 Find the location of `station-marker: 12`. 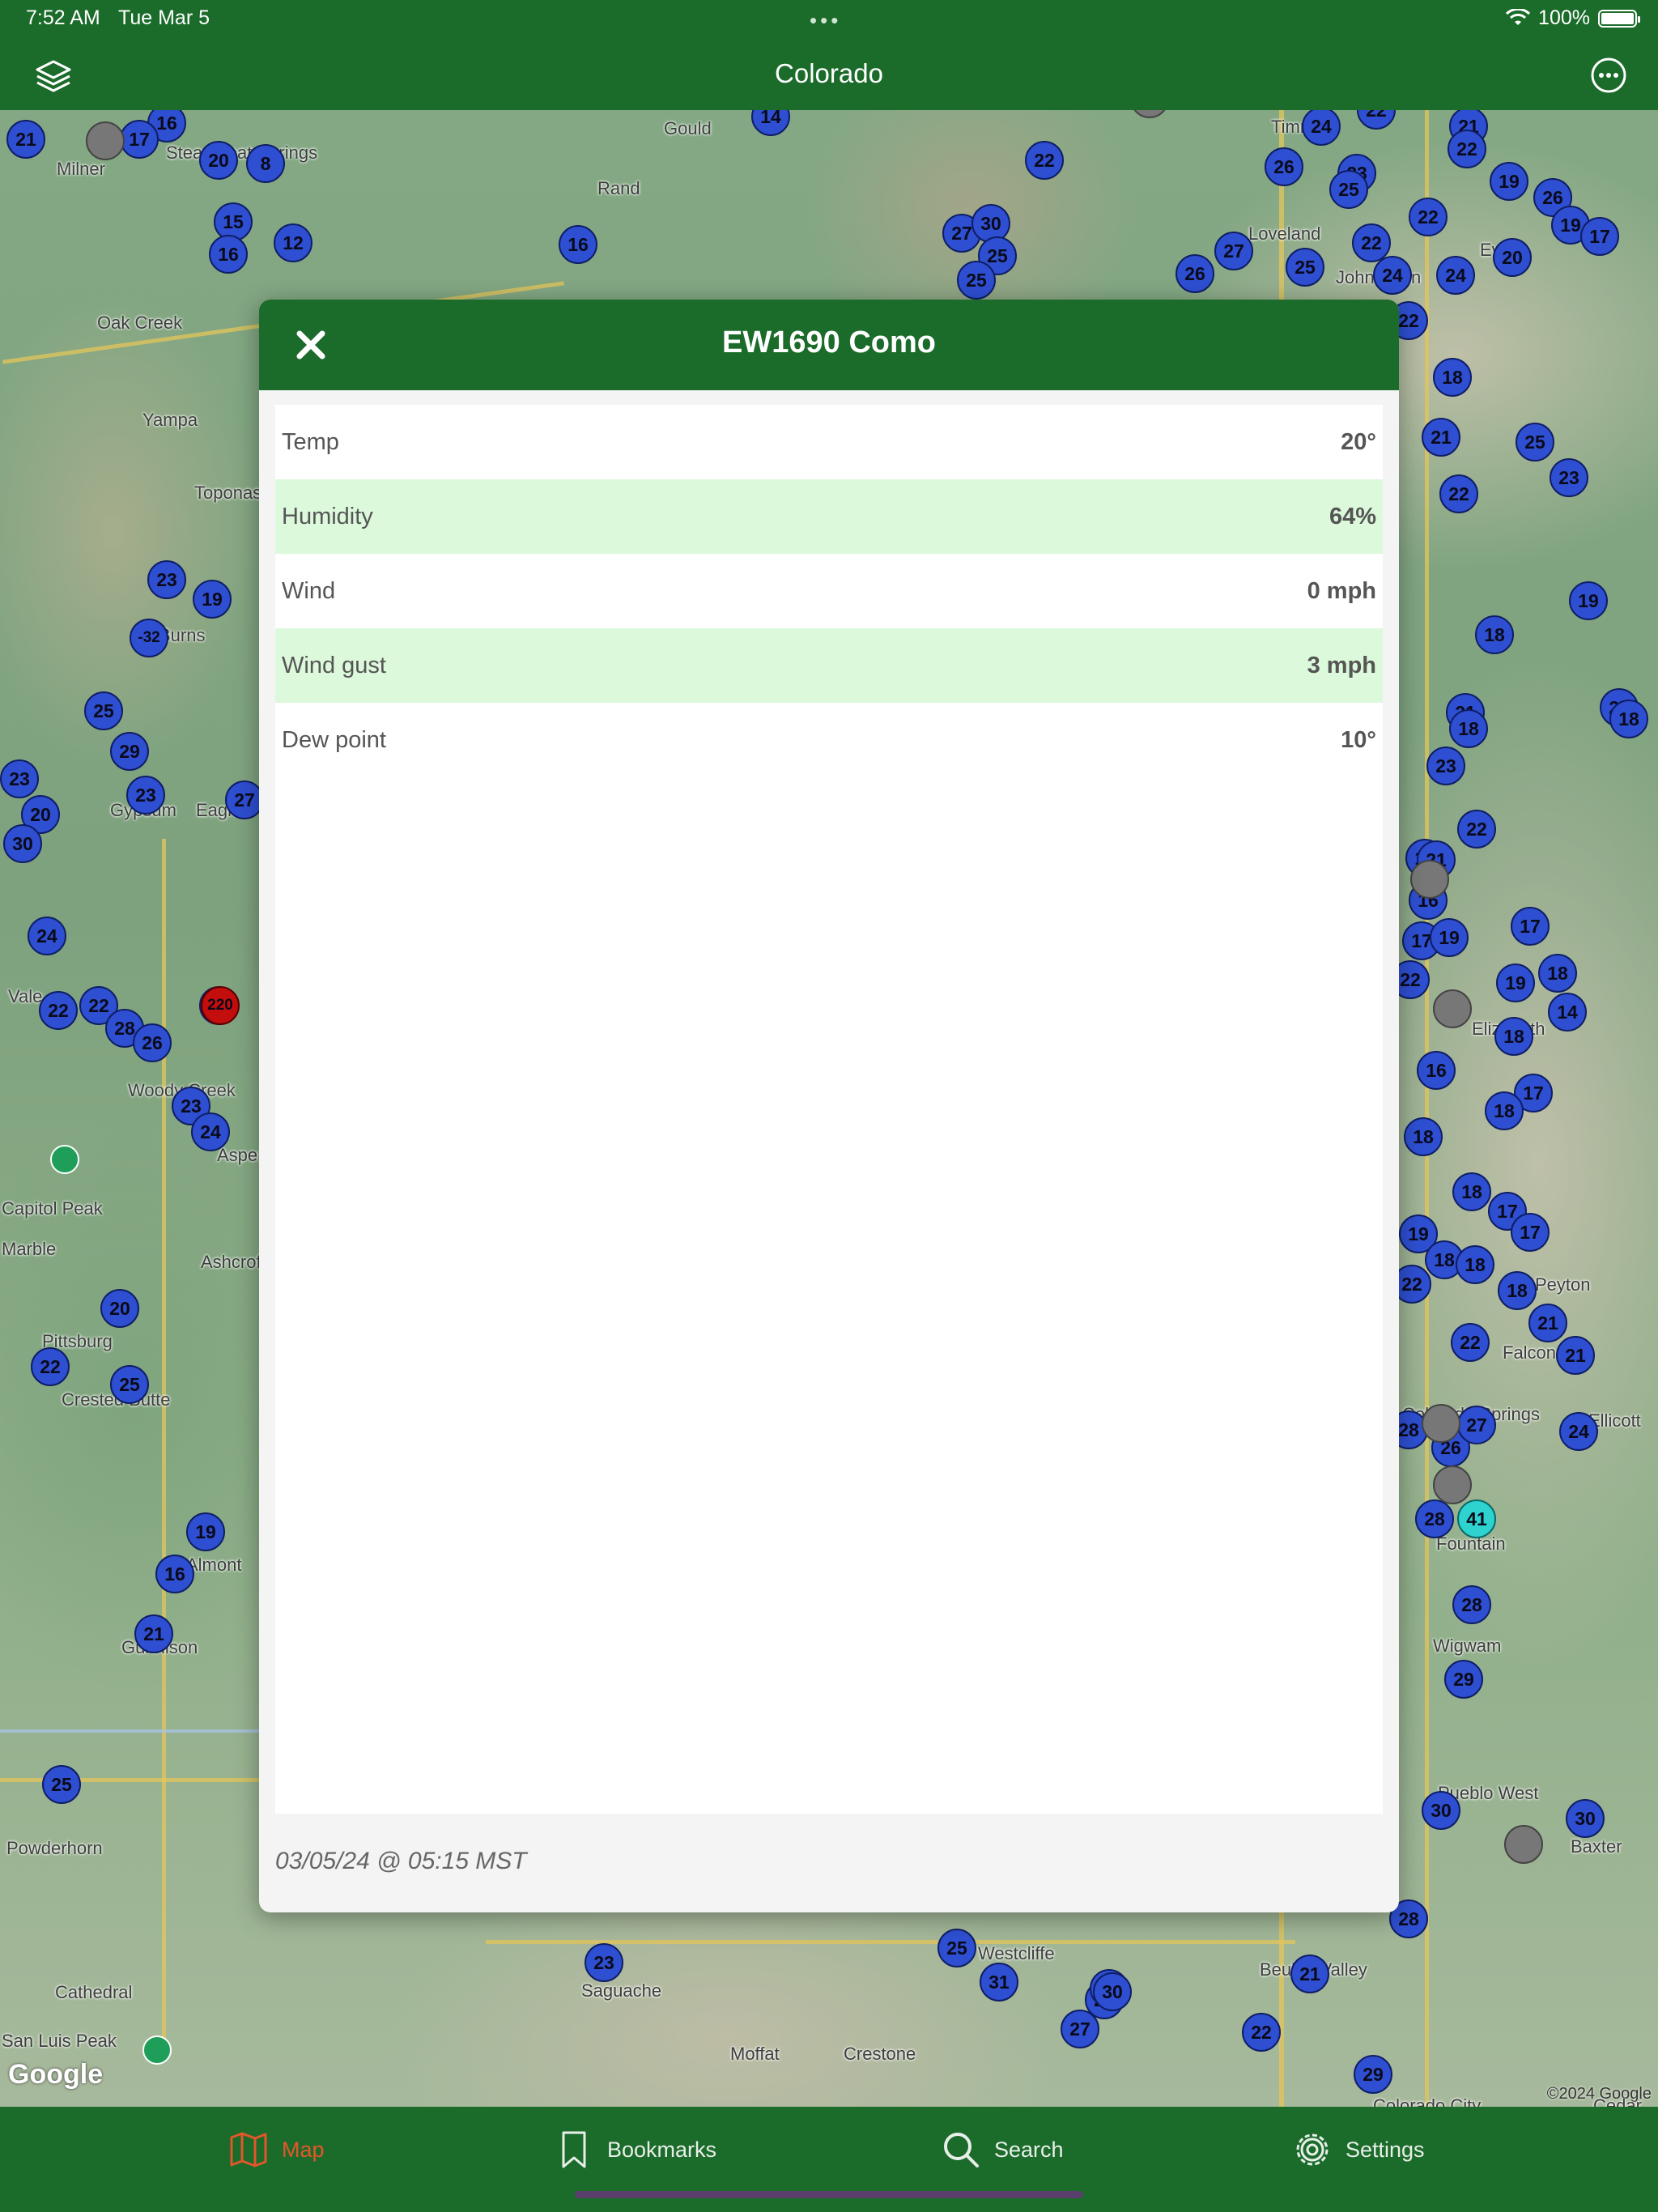

station-marker: 12 is located at coordinates (293, 242).